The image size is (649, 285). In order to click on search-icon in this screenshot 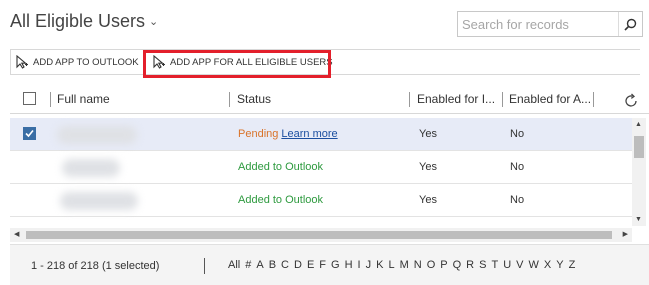, I will do `click(630, 24)`.